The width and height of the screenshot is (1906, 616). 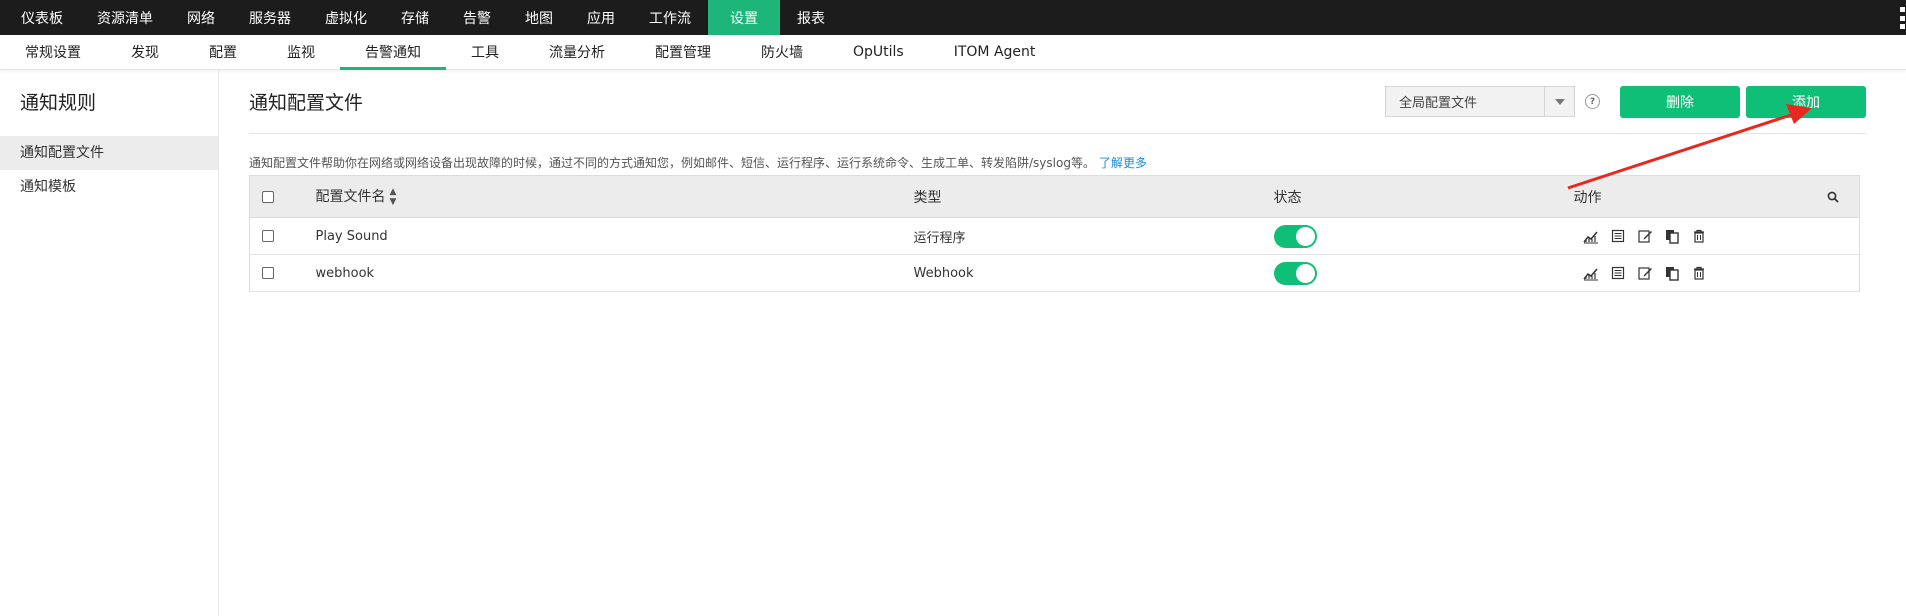 What do you see at coordinates (614, 273) in the screenshot?
I see `profile-name-cell: webhook` at bounding box center [614, 273].